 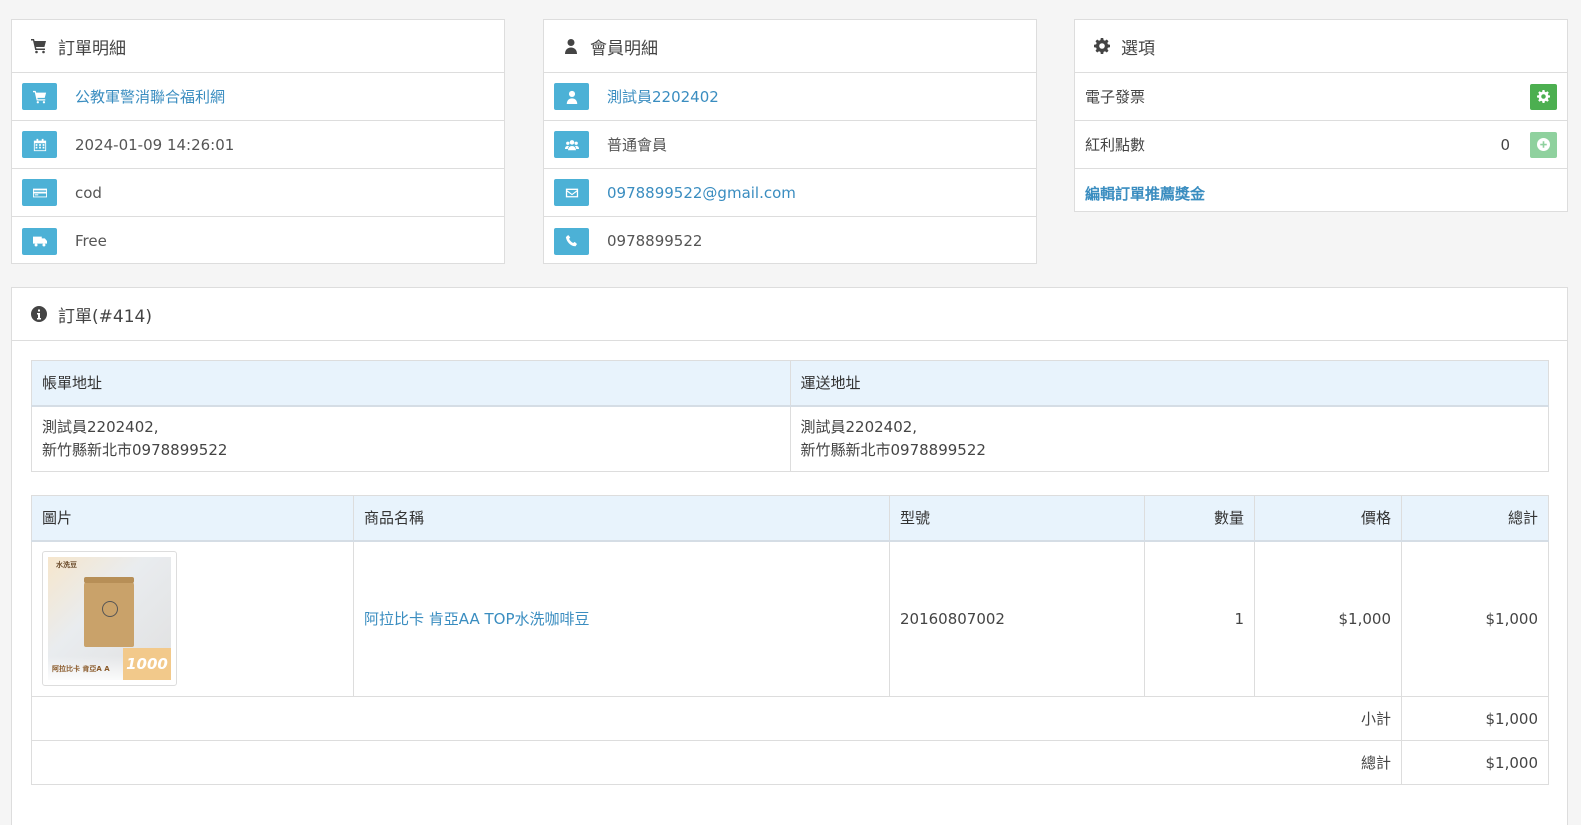 What do you see at coordinates (1169, 383) in the screenshot?
I see `shipping-address-header: 運送地址` at bounding box center [1169, 383].